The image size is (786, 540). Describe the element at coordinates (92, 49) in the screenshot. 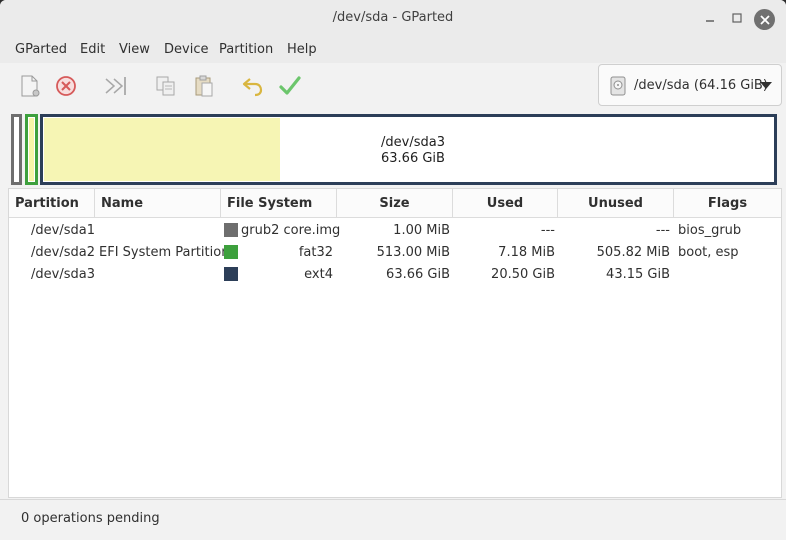

I see `menu-edit: Edit` at that location.